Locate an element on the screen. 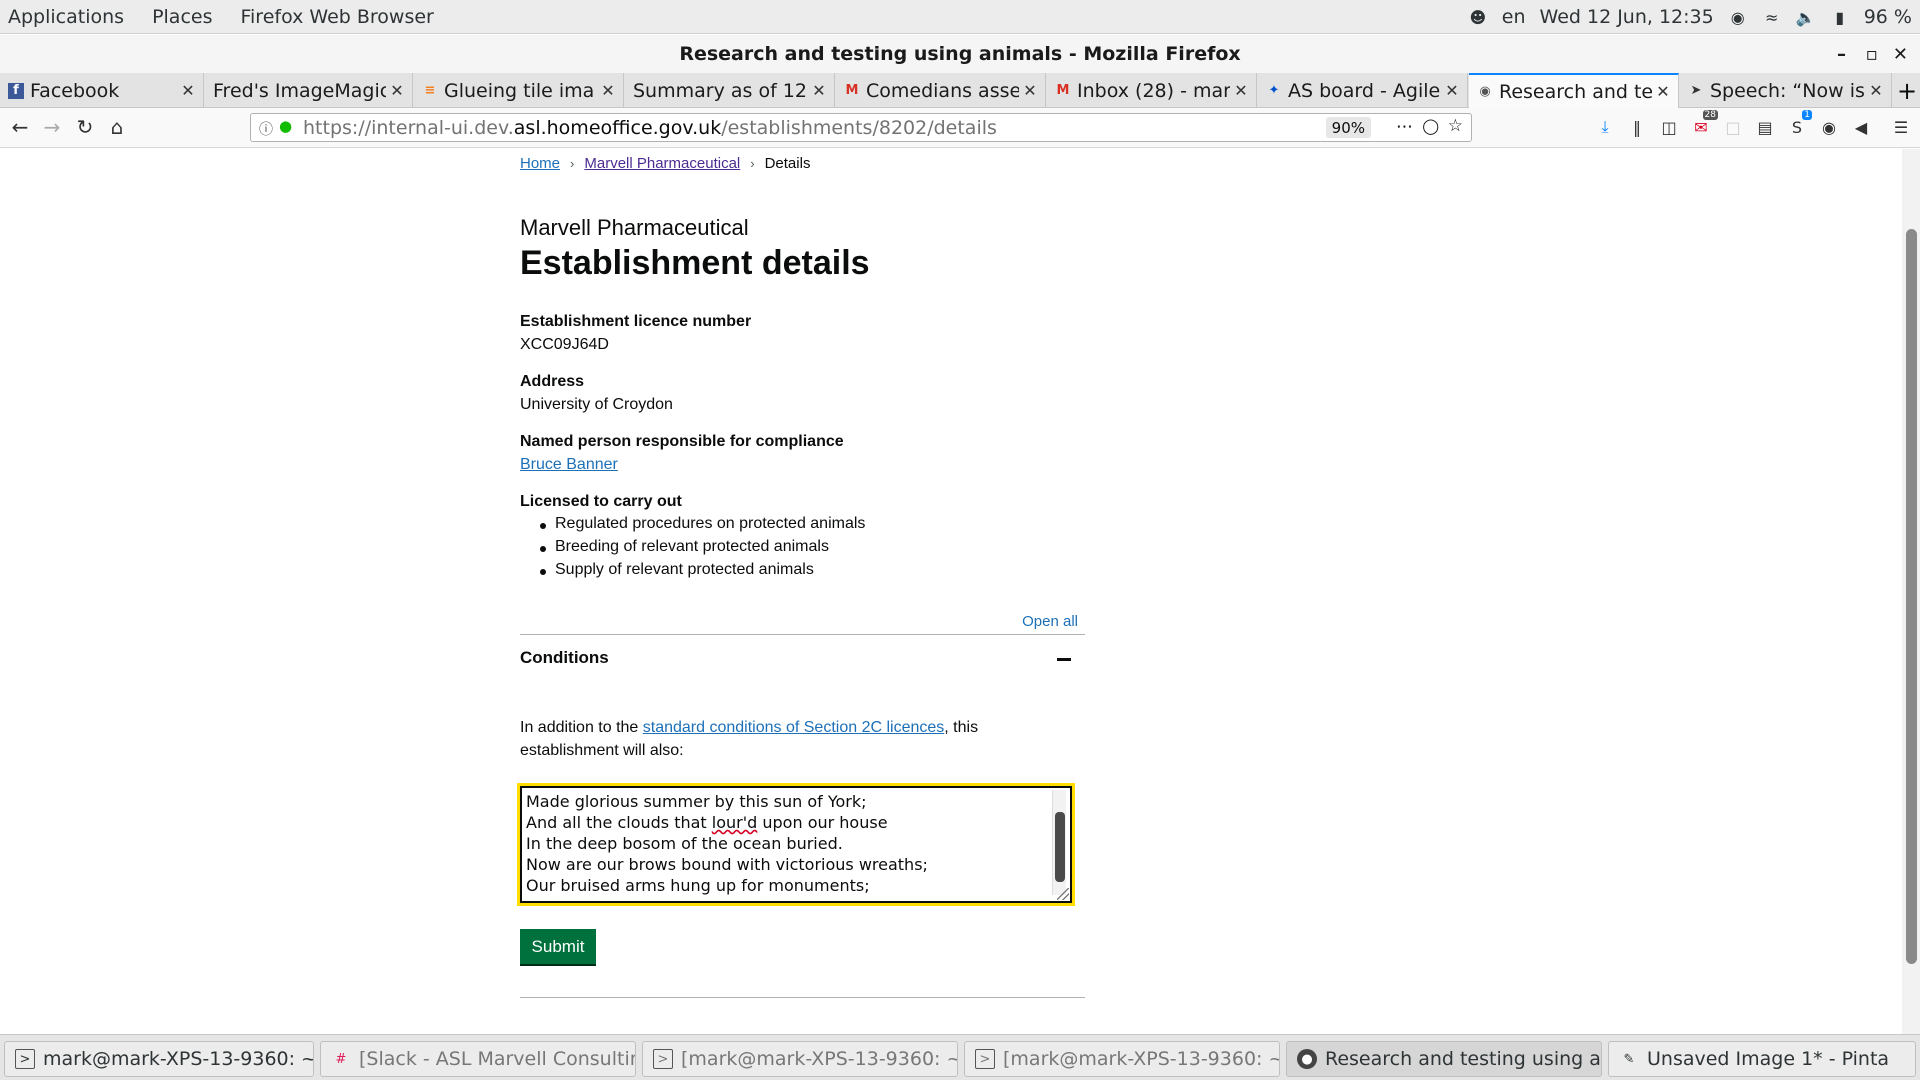 This screenshot has height=1080, width=1920. ext-placeholder-icon: □ is located at coordinates (1733, 127).